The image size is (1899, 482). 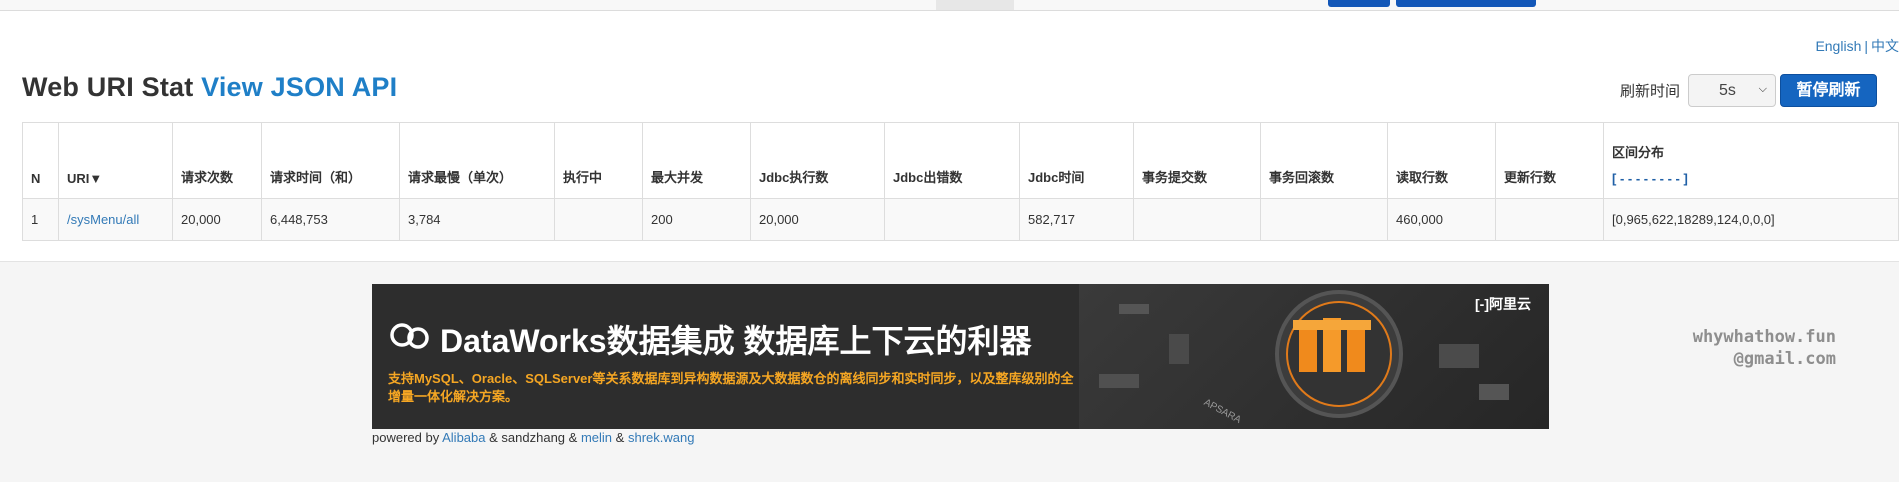 I want to click on orange-chip-icon, so click(x=1332, y=345).